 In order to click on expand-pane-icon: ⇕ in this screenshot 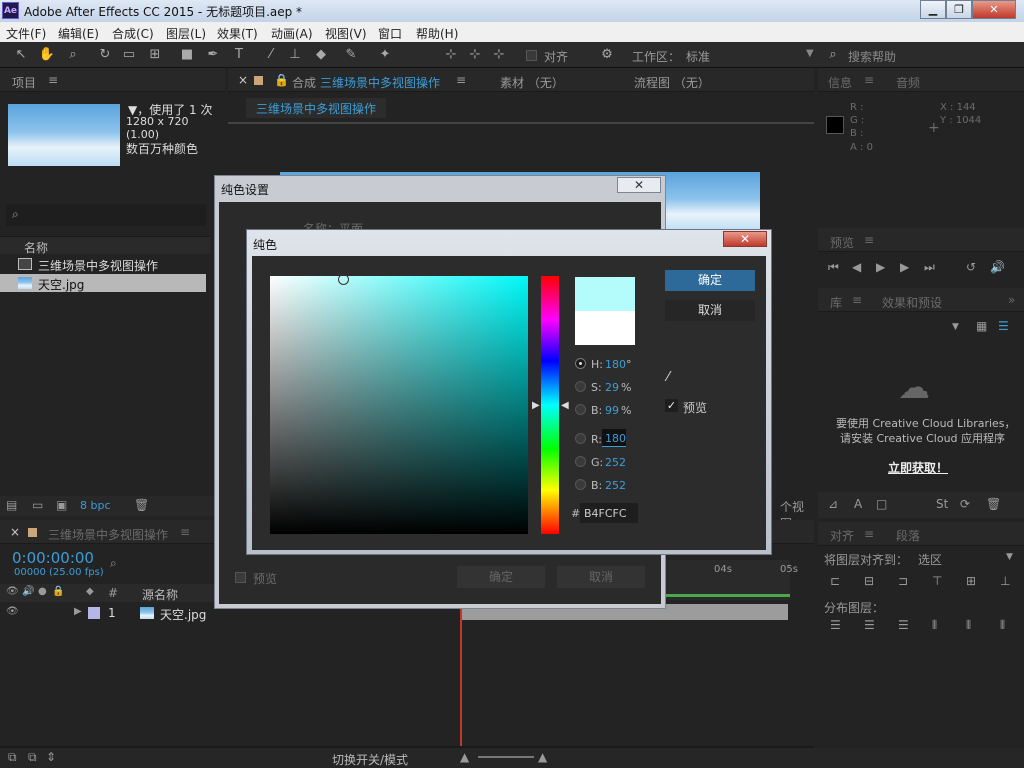, I will do `click(51, 757)`.